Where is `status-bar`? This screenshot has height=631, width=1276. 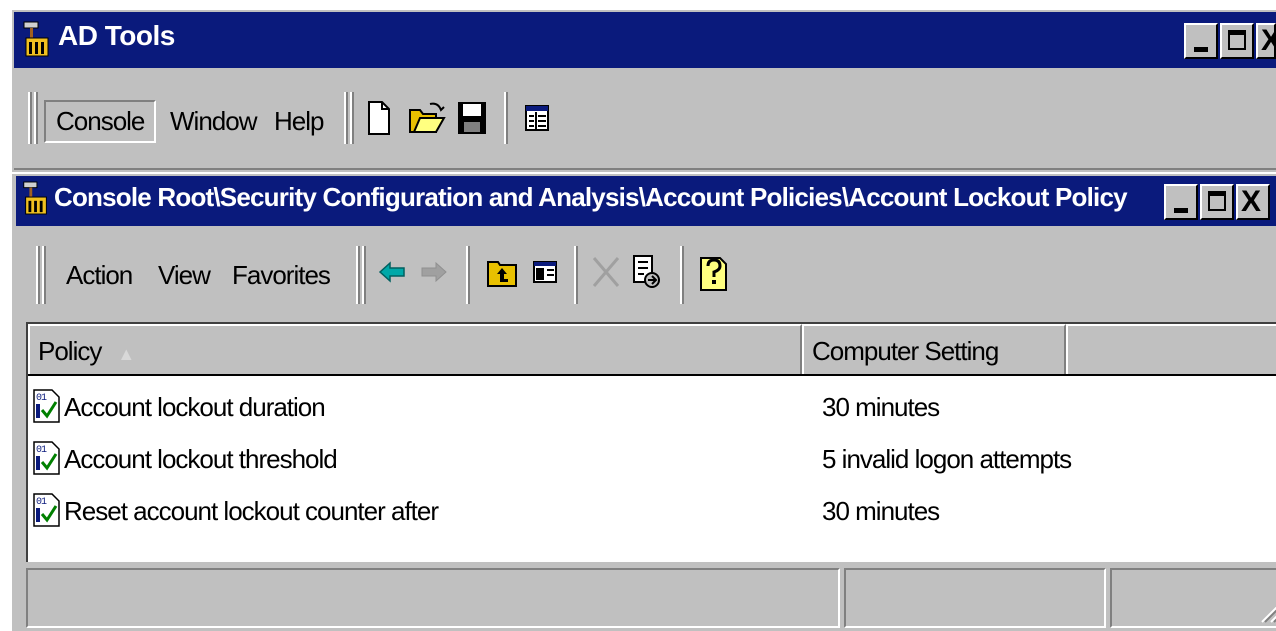
status-bar is located at coordinates (651, 599).